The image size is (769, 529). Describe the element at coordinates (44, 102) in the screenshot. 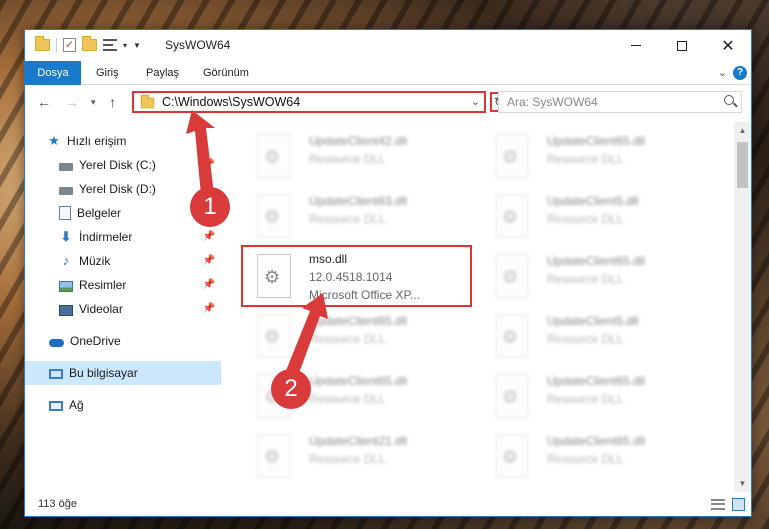

I see `back-arrow-icon: ←` at that location.